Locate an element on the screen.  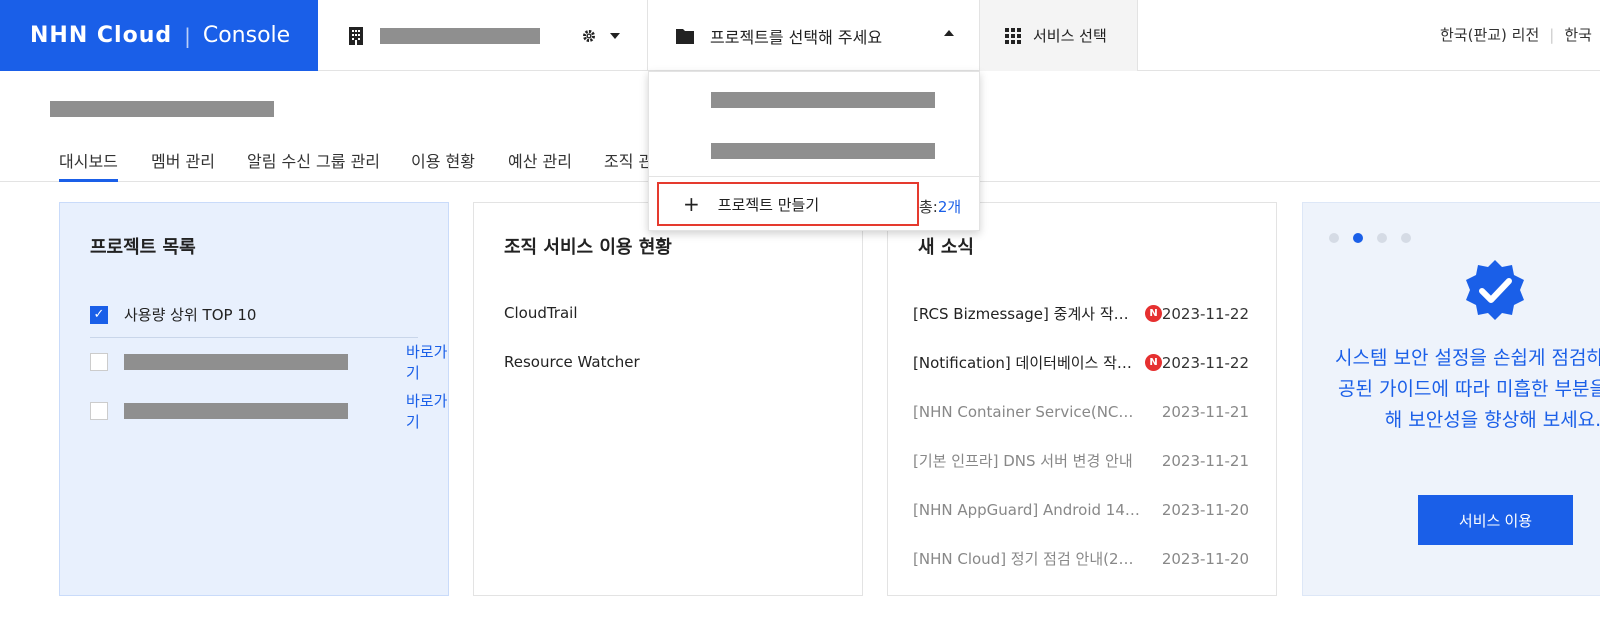
caret-down-icon is located at coordinates (615, 35).